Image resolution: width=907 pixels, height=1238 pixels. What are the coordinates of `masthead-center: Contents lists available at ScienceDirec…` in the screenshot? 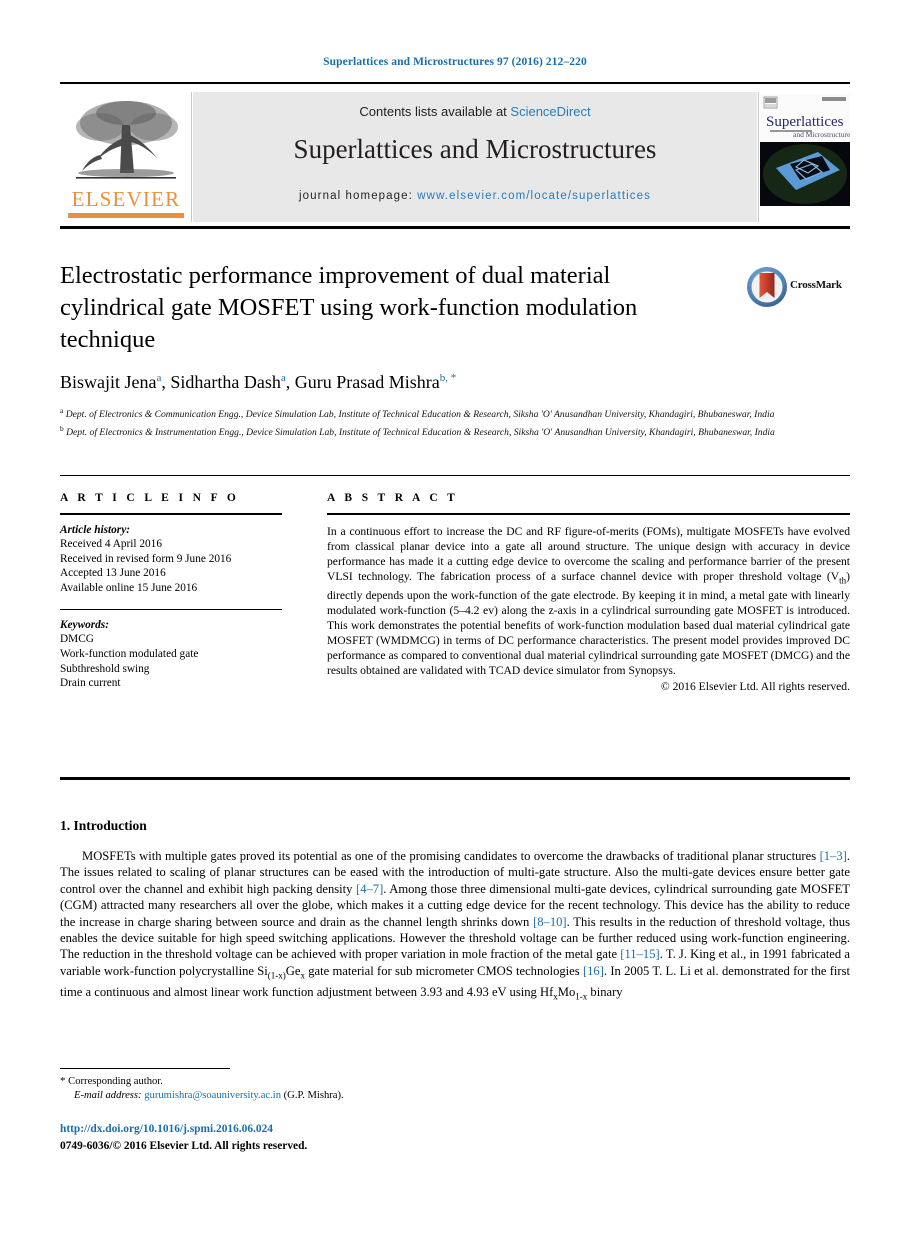 It's located at (475, 157).